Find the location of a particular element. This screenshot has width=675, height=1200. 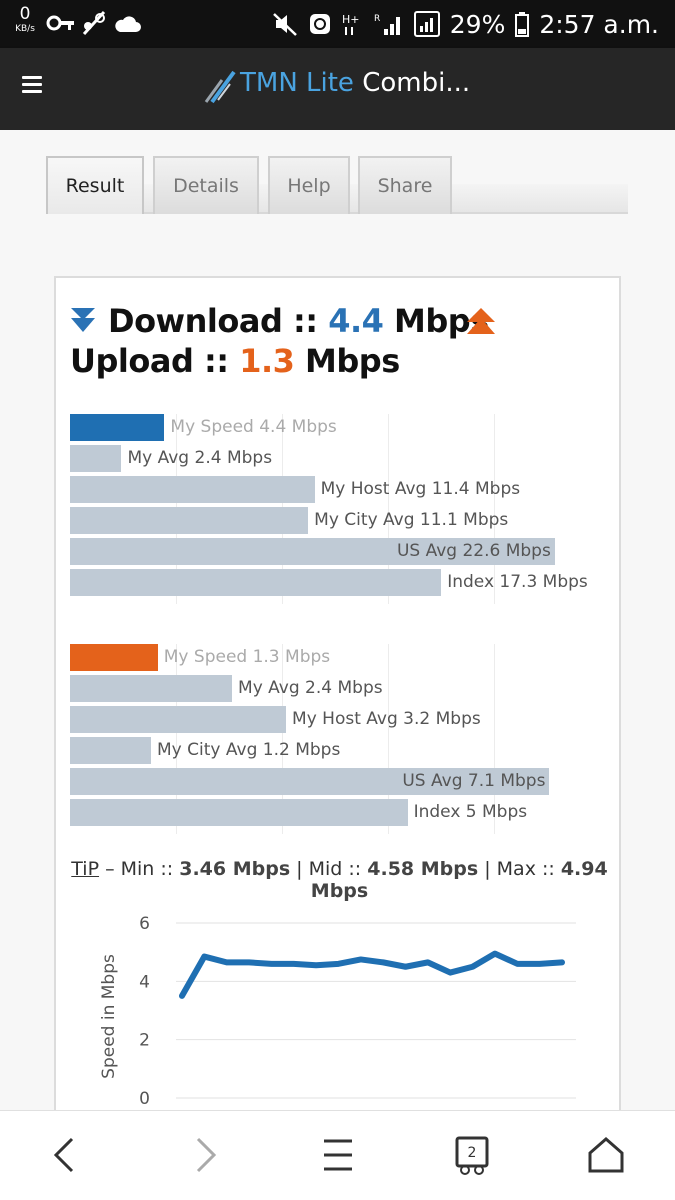

network-speed-indicator: 0 KB/s is located at coordinates (25, 20).